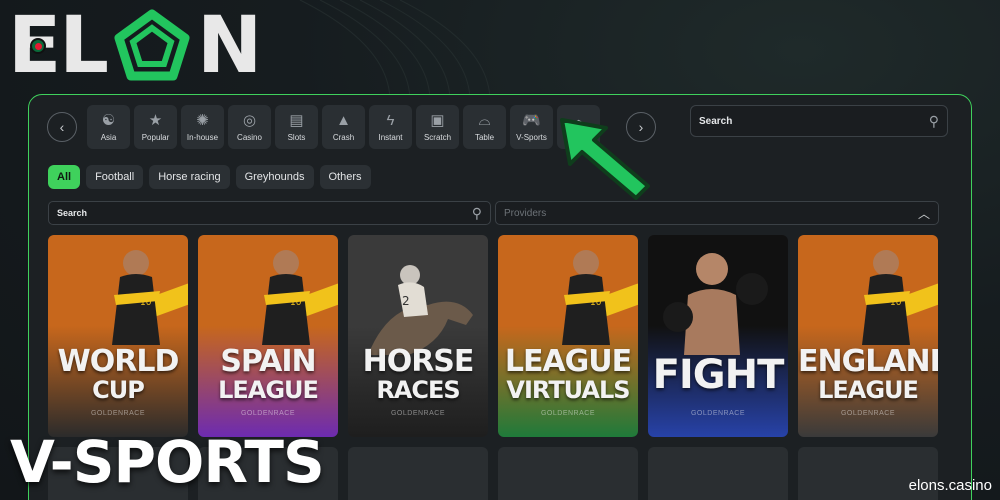  Describe the element at coordinates (718, 375) in the screenshot. I see `game-title-line-1: FIGHT` at that location.